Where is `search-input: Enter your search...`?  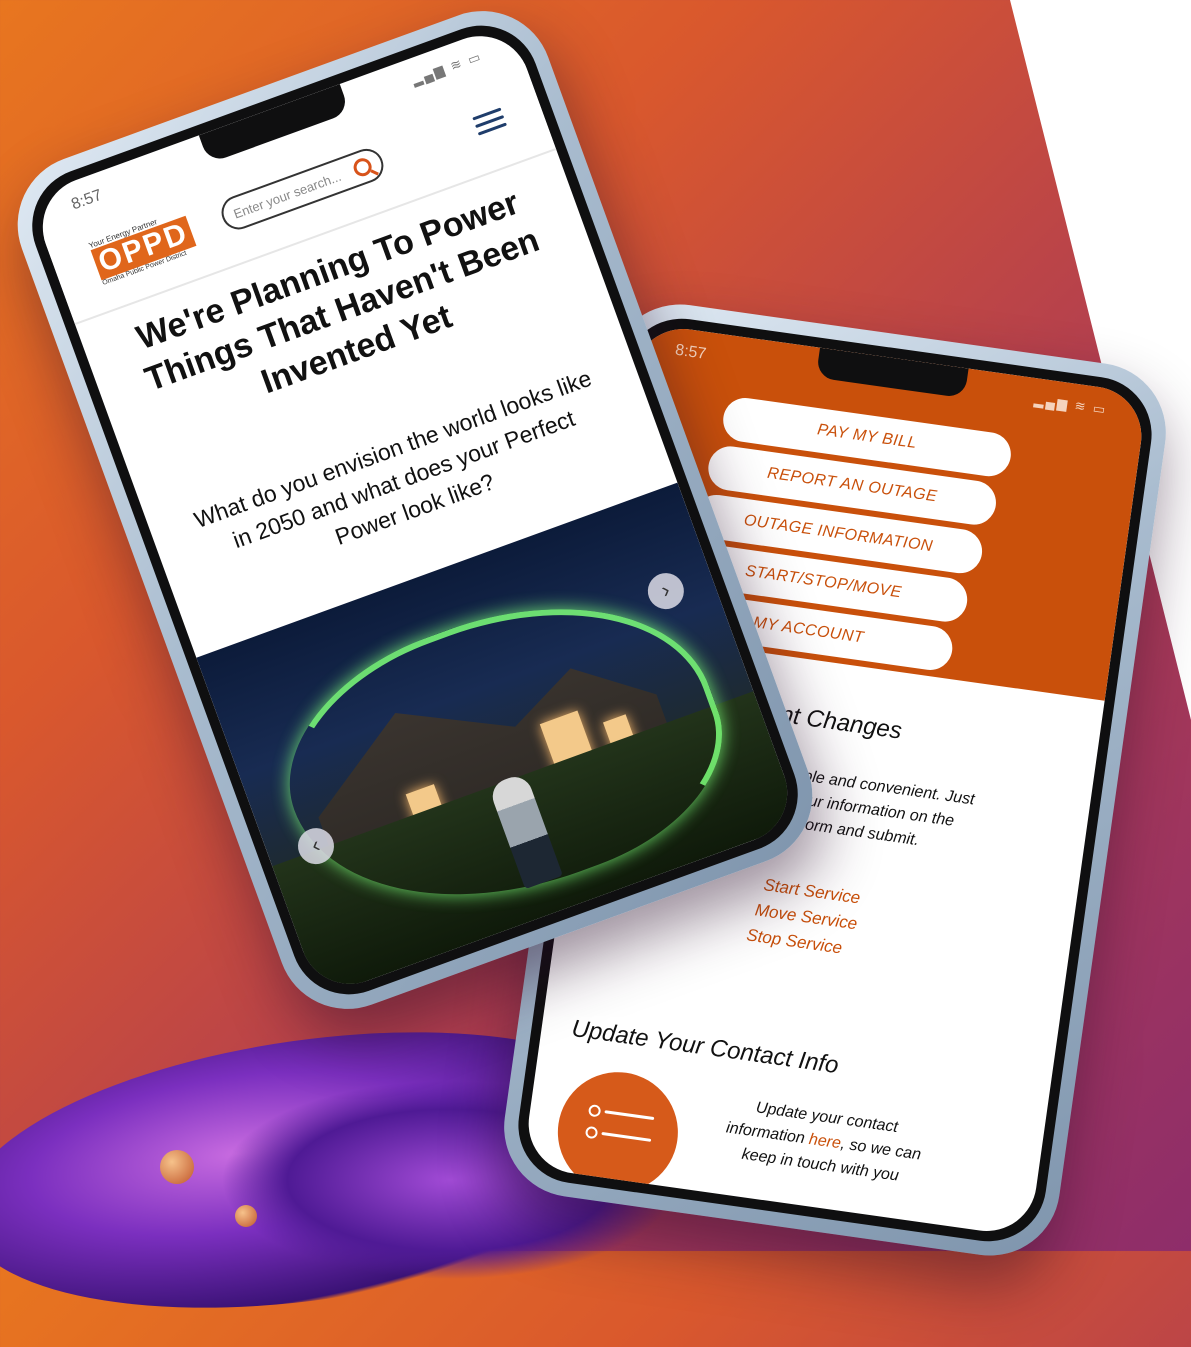 search-input: Enter your search... is located at coordinates (302, 189).